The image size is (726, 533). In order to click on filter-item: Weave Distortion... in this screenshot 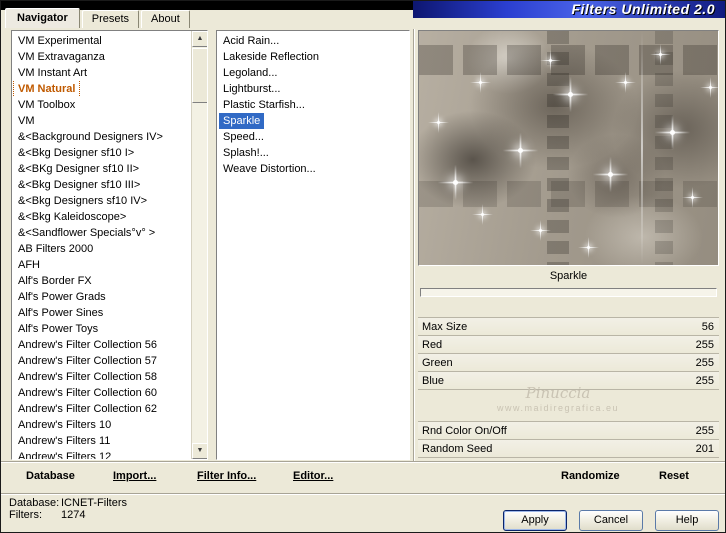, I will do `click(313, 169)`.